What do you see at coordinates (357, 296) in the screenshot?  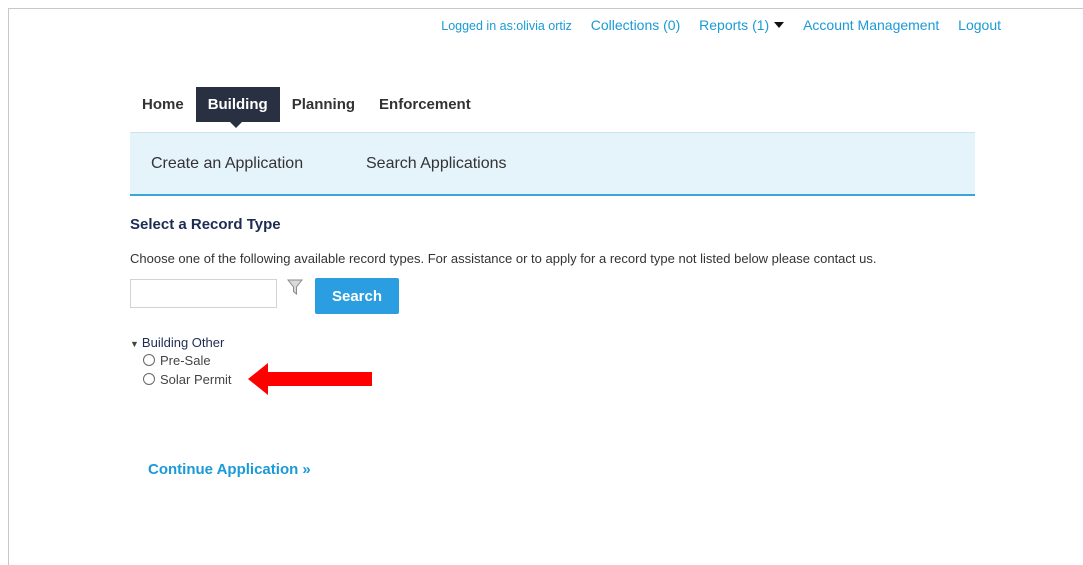 I see `search-button: Search` at bounding box center [357, 296].